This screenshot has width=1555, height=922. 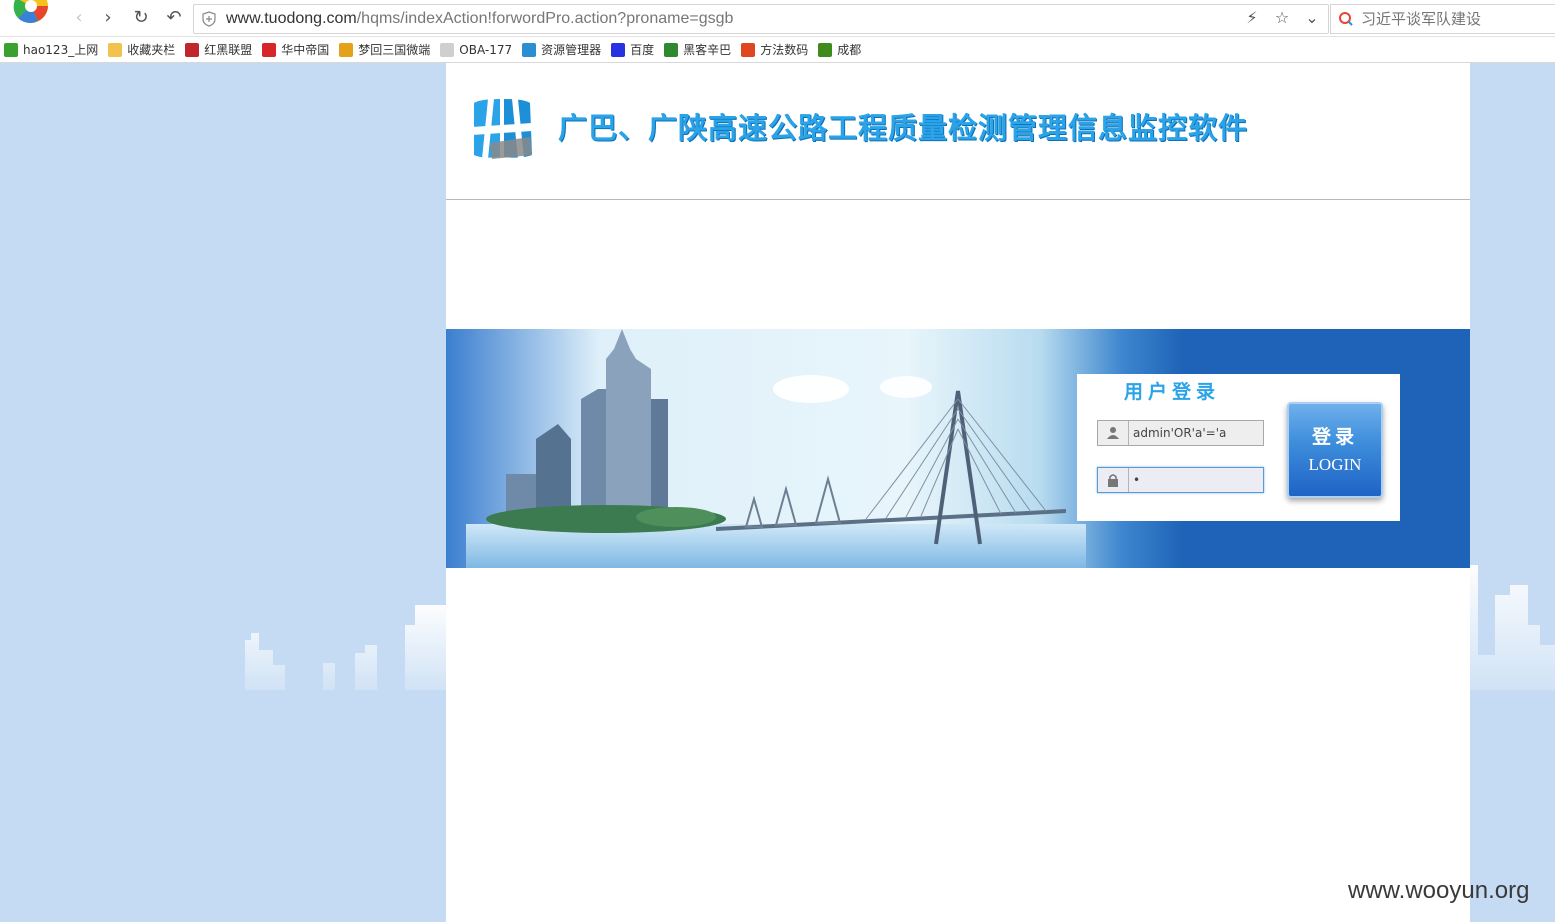 What do you see at coordinates (486, 49) in the screenshot?
I see `bookmark-label: OBA-177` at bounding box center [486, 49].